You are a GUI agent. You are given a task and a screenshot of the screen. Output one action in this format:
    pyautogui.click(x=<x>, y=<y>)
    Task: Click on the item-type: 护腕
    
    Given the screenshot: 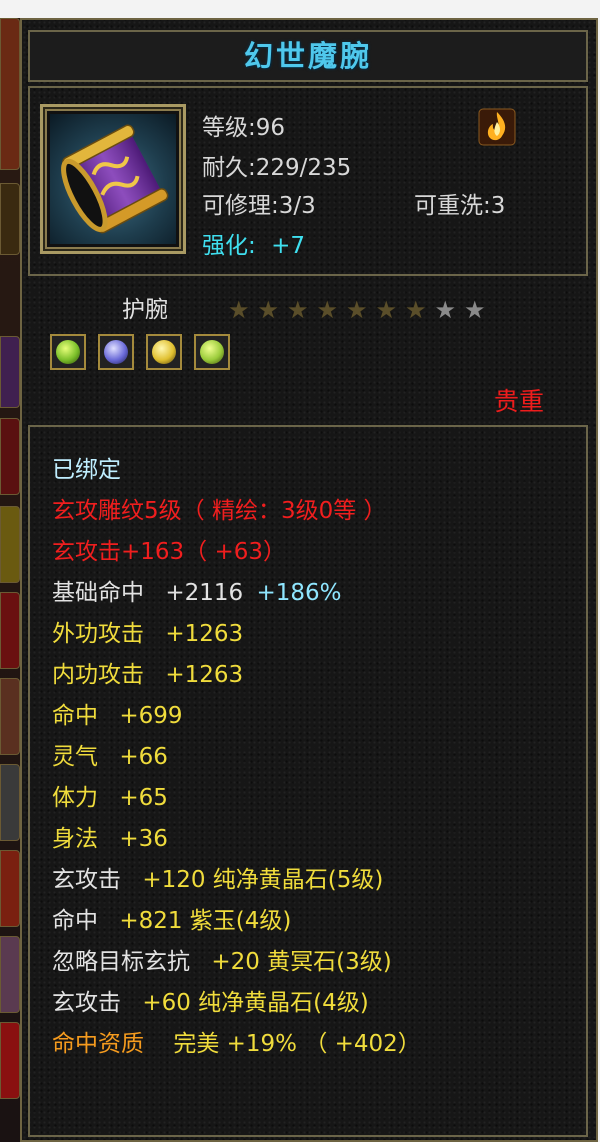 What is the action you would take?
    pyautogui.click(x=145, y=310)
    